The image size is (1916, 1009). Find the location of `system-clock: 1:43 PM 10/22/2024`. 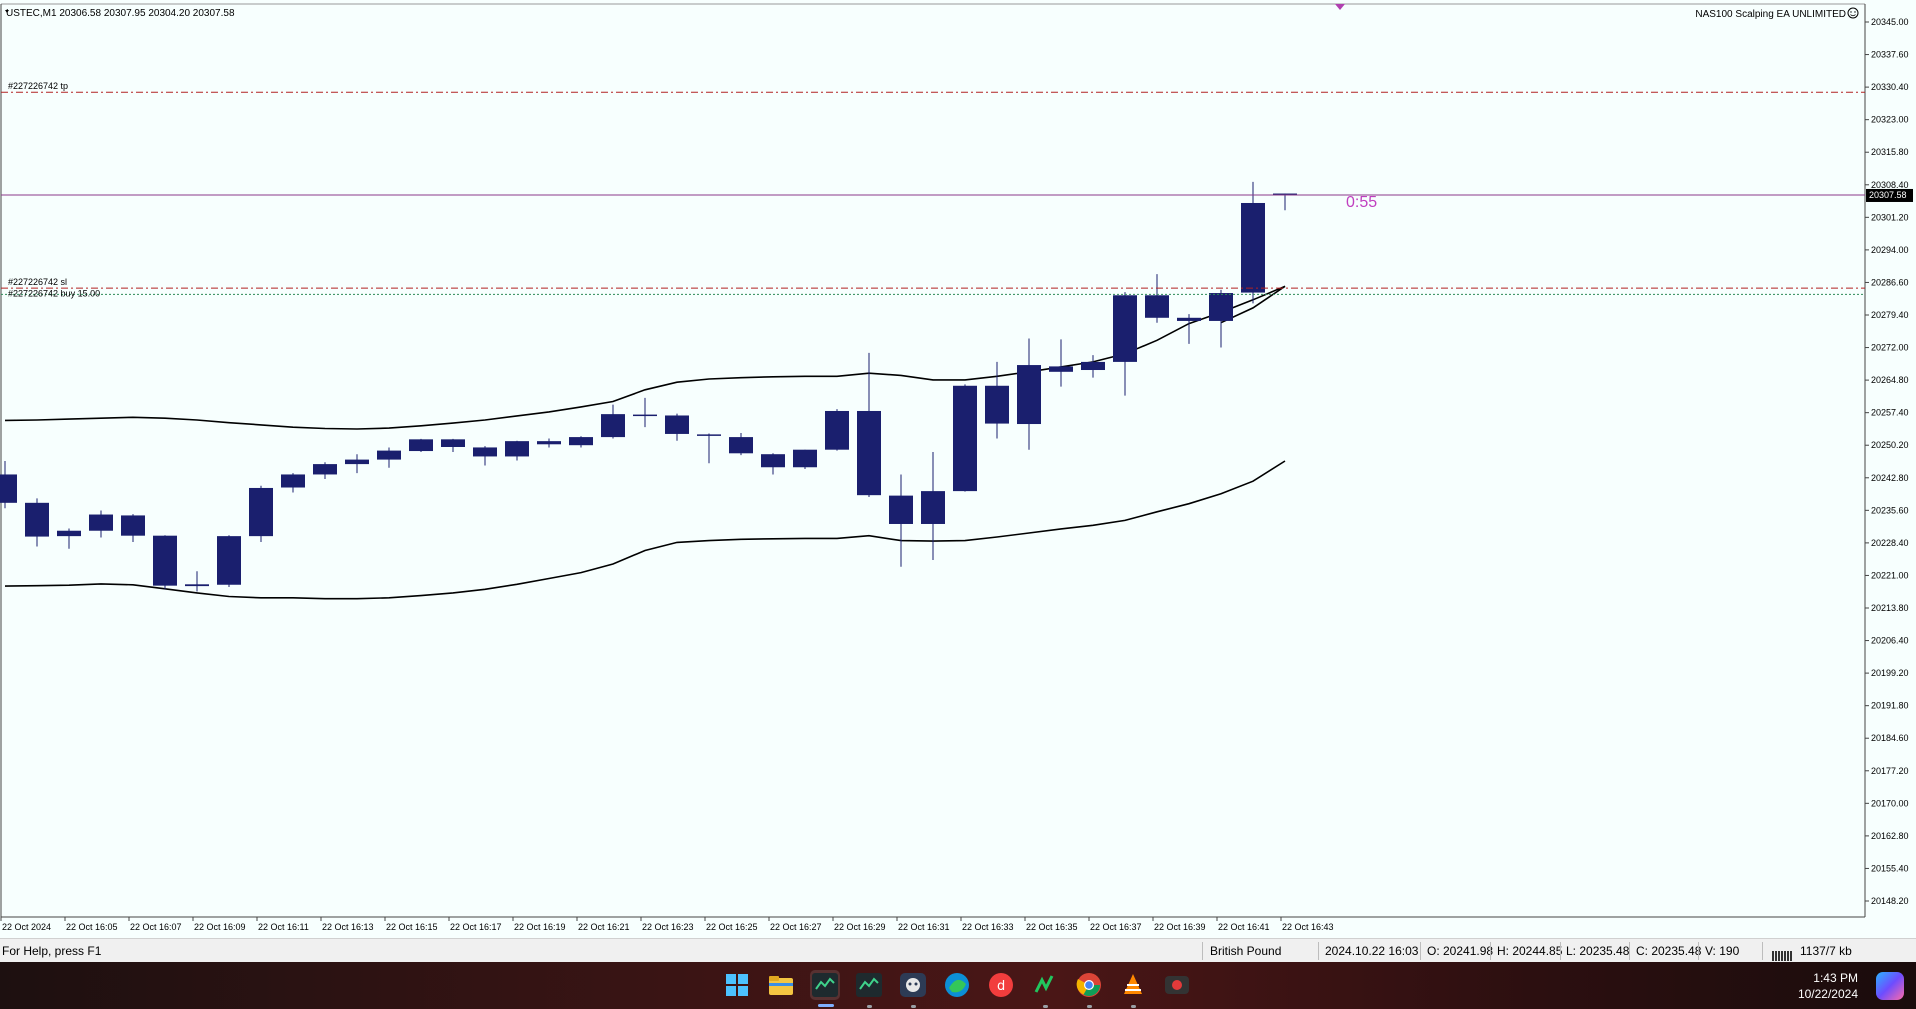

system-clock: 1:43 PM 10/22/2024 is located at coordinates (1828, 986).